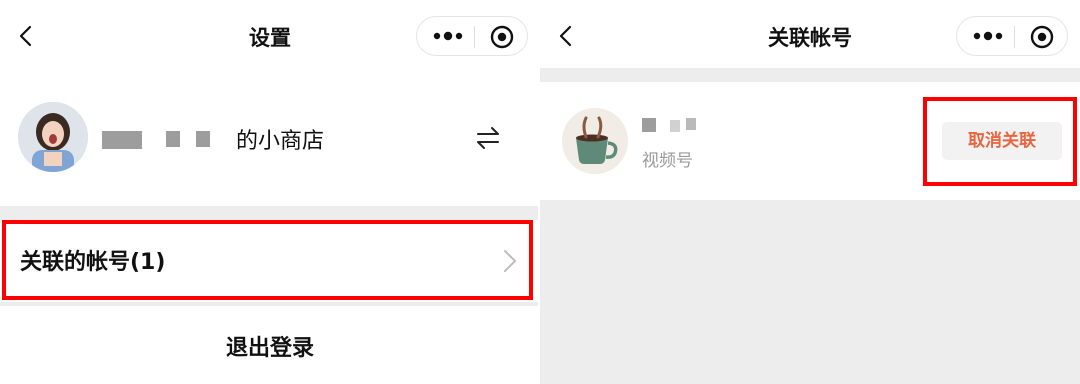 Image resolution: width=1080 pixels, height=384 pixels. Describe the element at coordinates (488, 138) in the screenshot. I see `switch-arrows-icon` at that location.